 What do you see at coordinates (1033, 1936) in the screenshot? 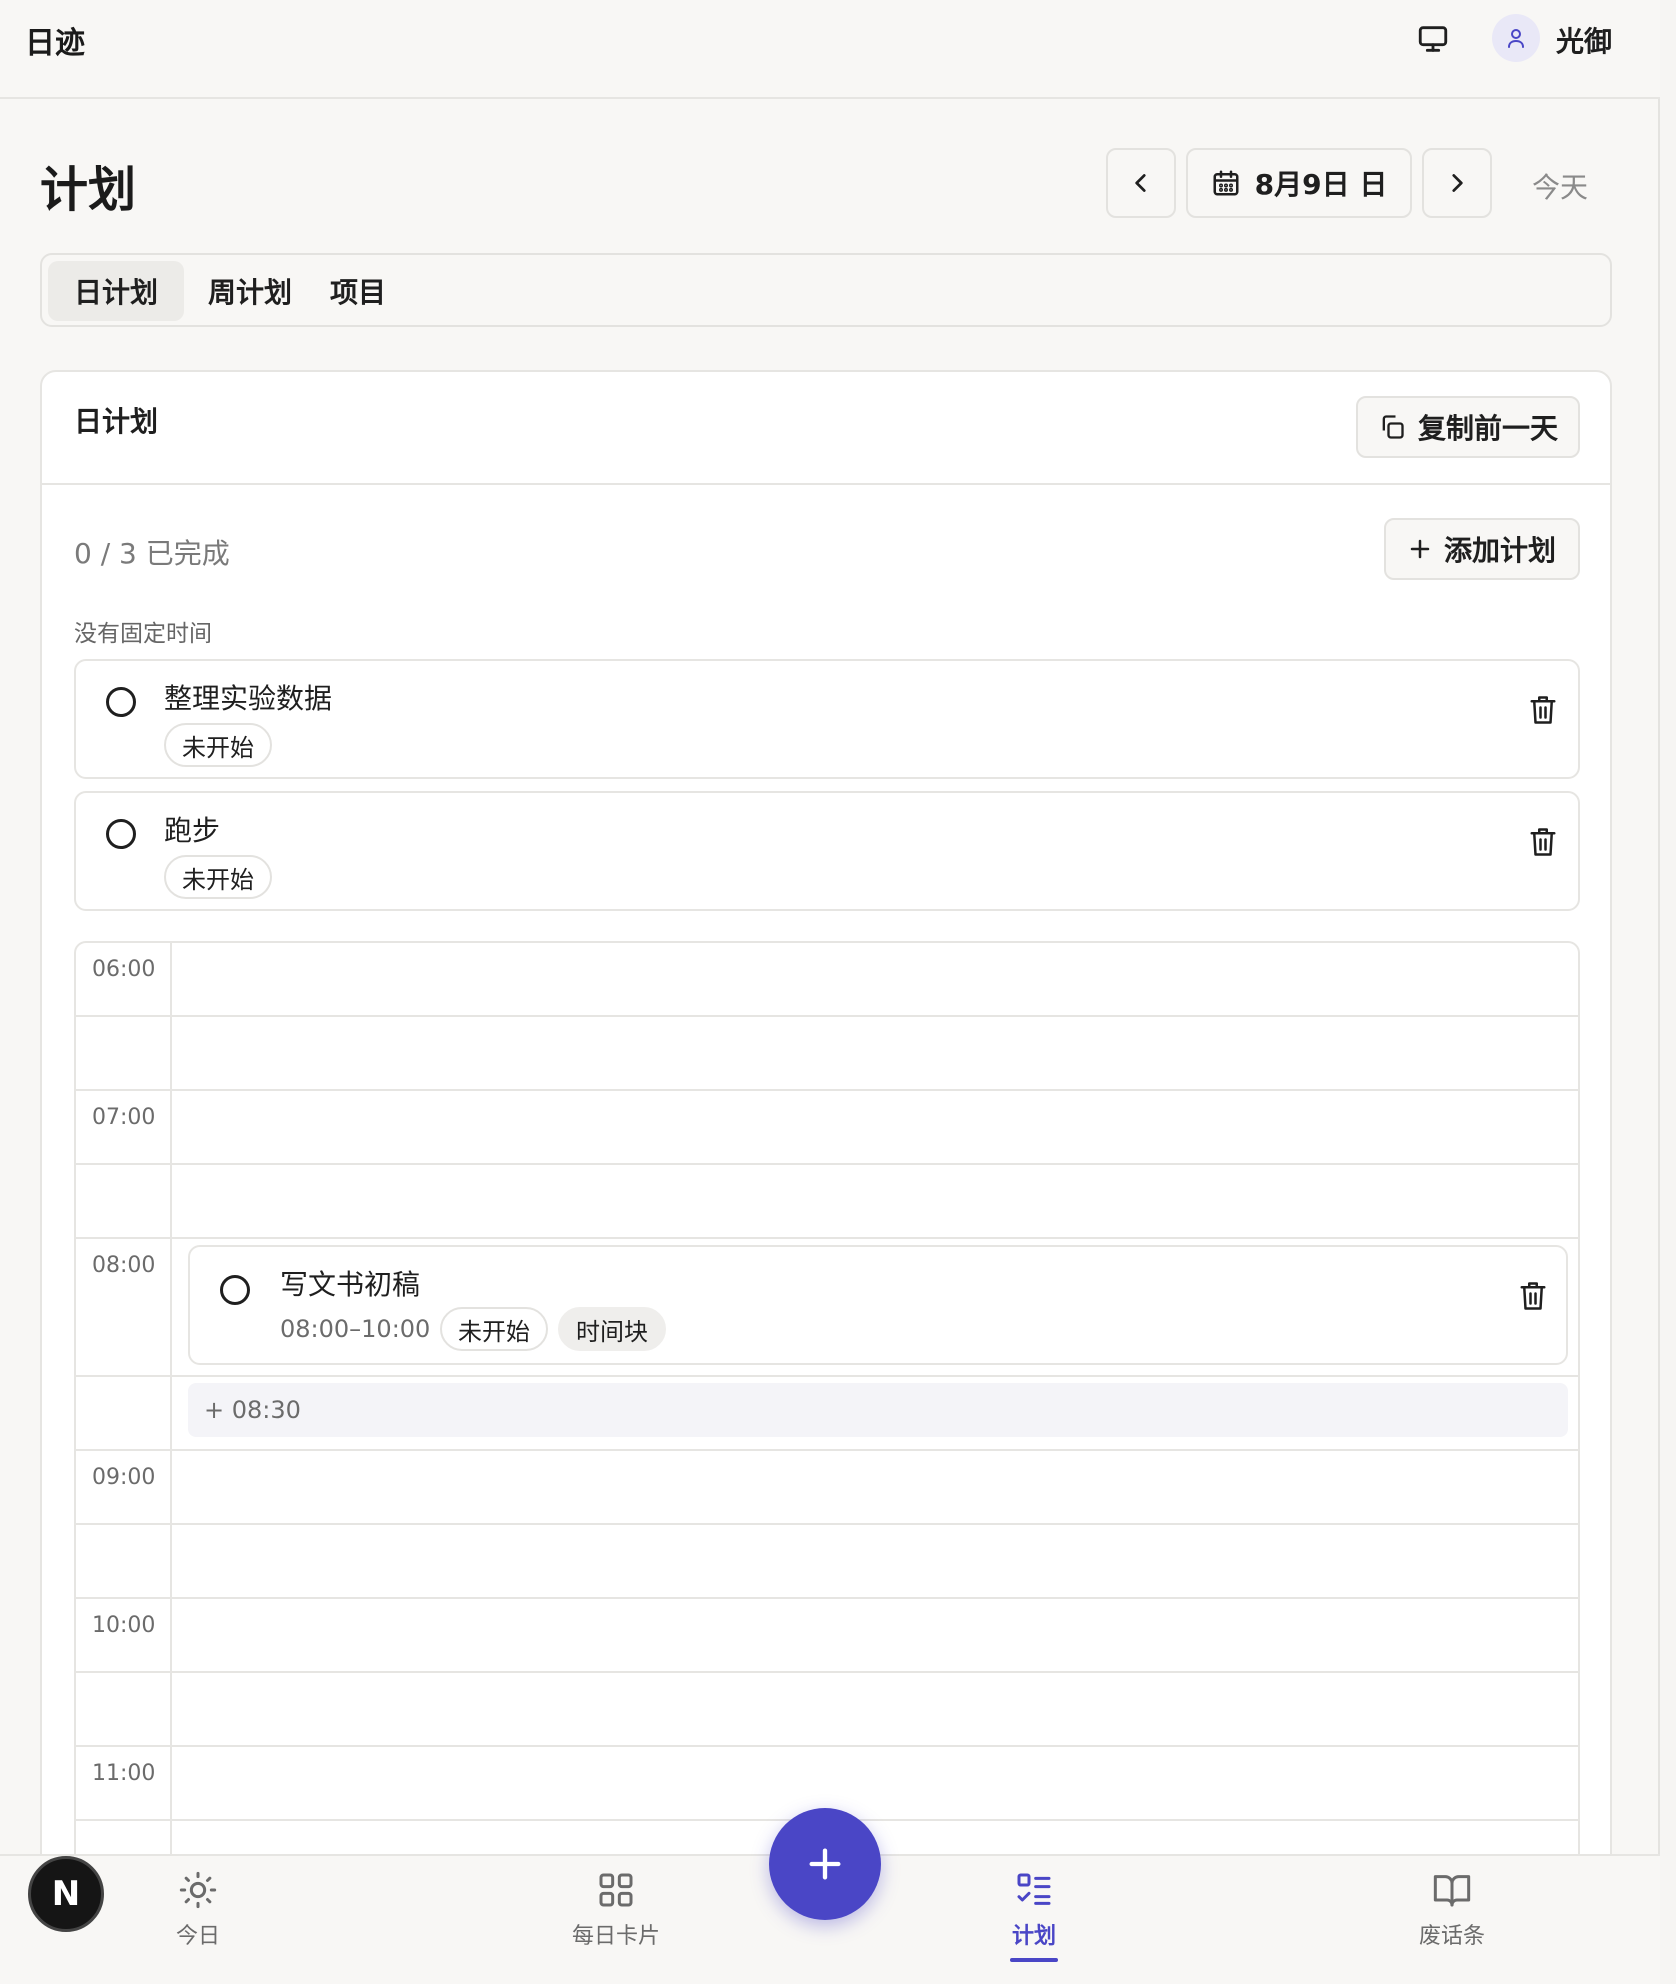
I see `nav-label: 计划` at bounding box center [1033, 1936].